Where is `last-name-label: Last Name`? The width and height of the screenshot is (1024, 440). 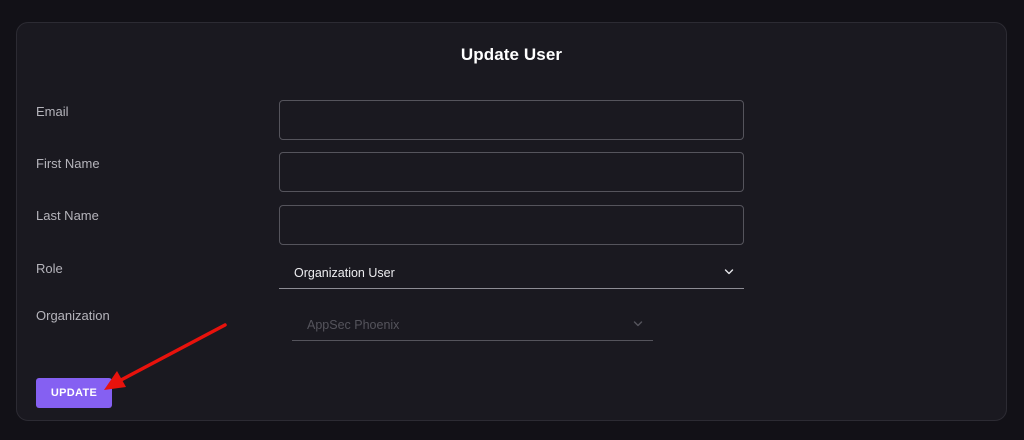 last-name-label: Last Name is located at coordinates (67, 215).